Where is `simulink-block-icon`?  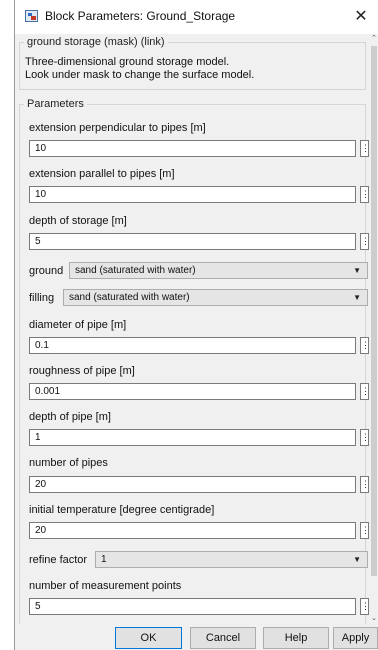 simulink-block-icon is located at coordinates (31, 16).